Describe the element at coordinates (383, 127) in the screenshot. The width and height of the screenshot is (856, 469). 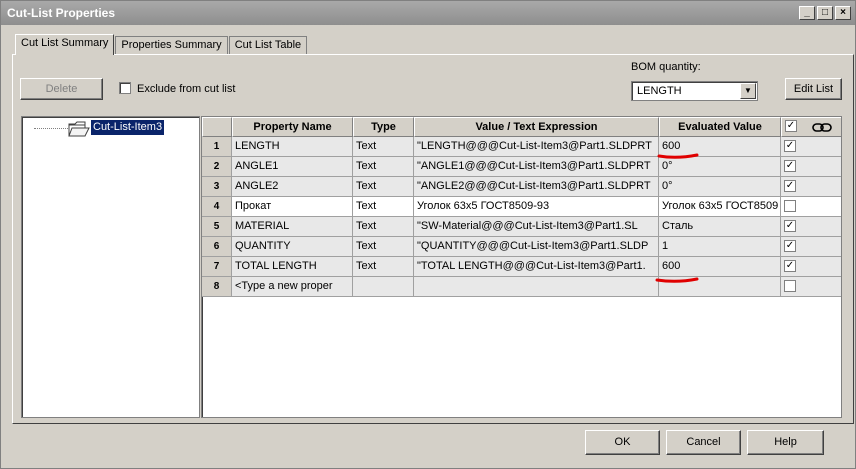
I see `col-header-type: Type` at that location.